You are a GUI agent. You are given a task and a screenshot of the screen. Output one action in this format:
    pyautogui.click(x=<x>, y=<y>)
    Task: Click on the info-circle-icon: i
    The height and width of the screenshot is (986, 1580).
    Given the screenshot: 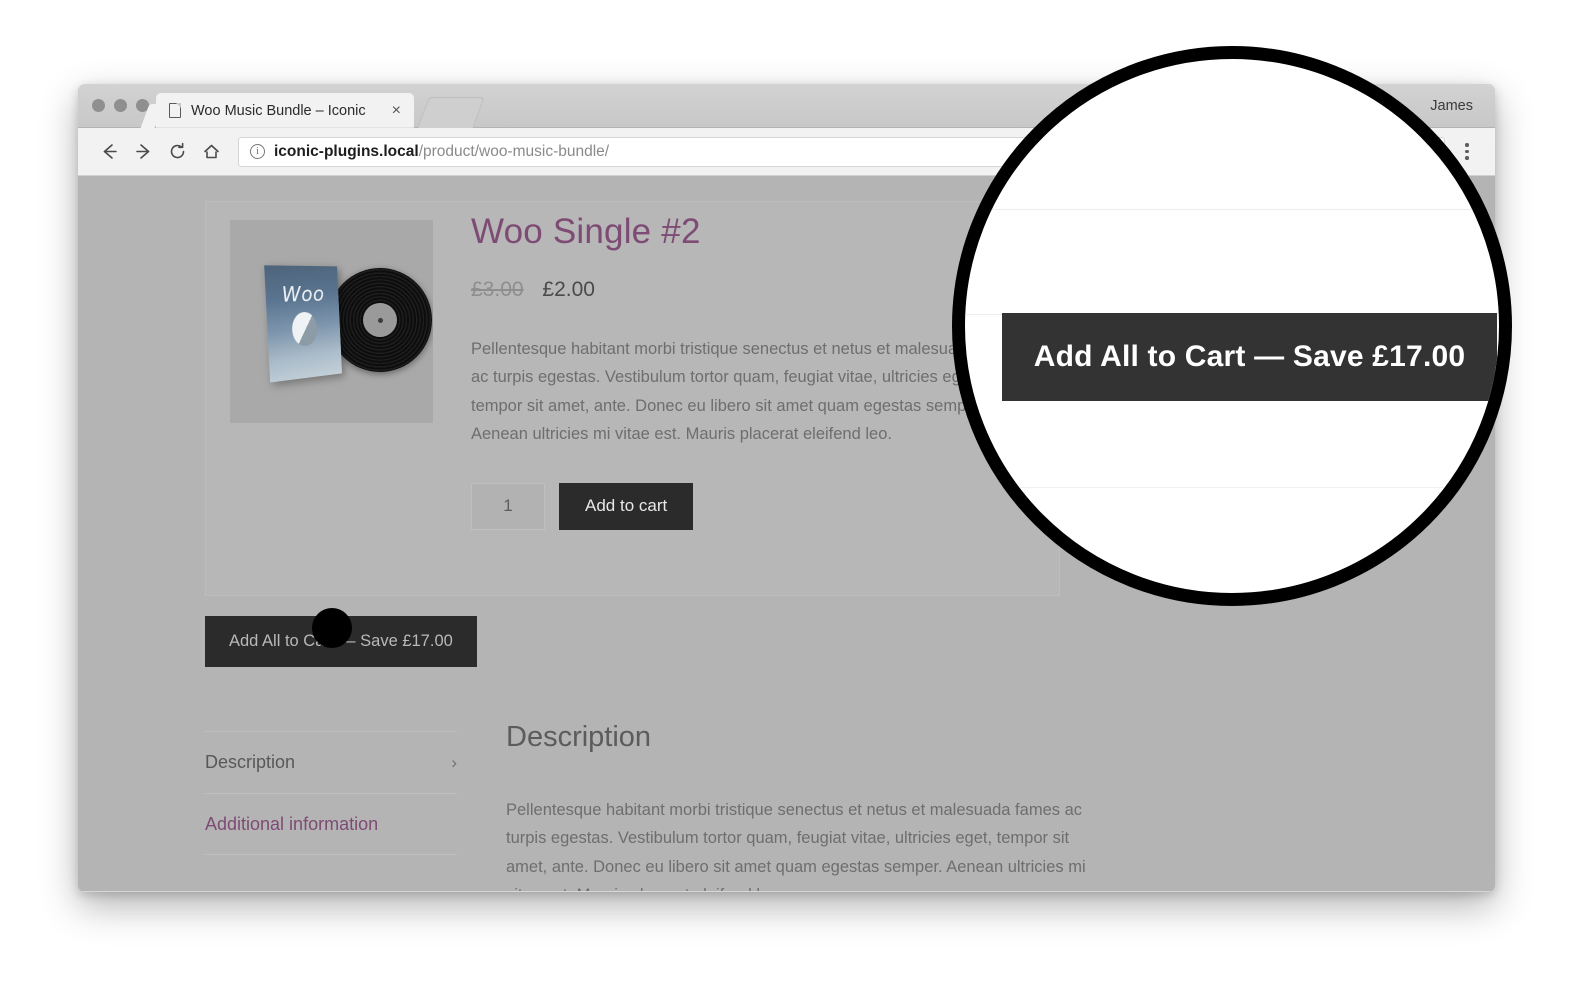 What is the action you would take?
    pyautogui.click(x=257, y=151)
    